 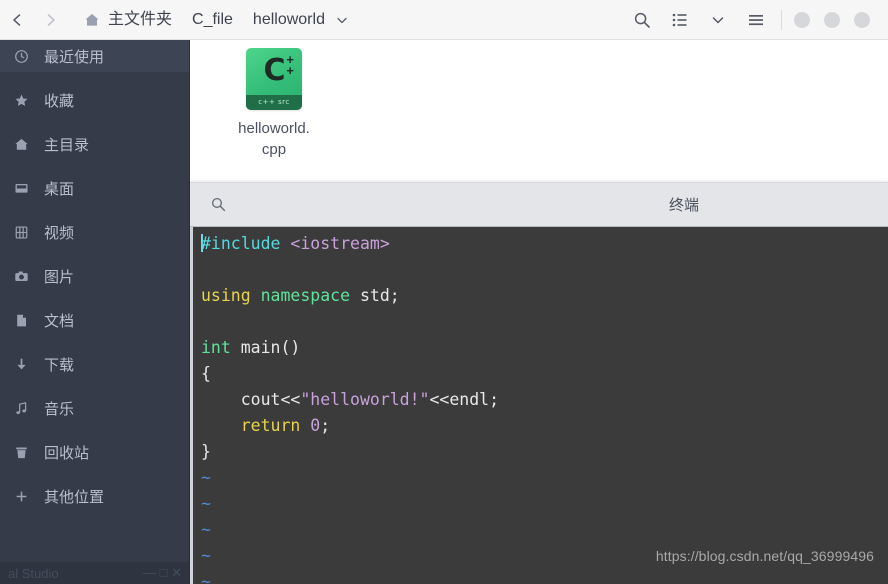 I want to click on sidebar-item-videos: 视频, so click(x=94, y=232).